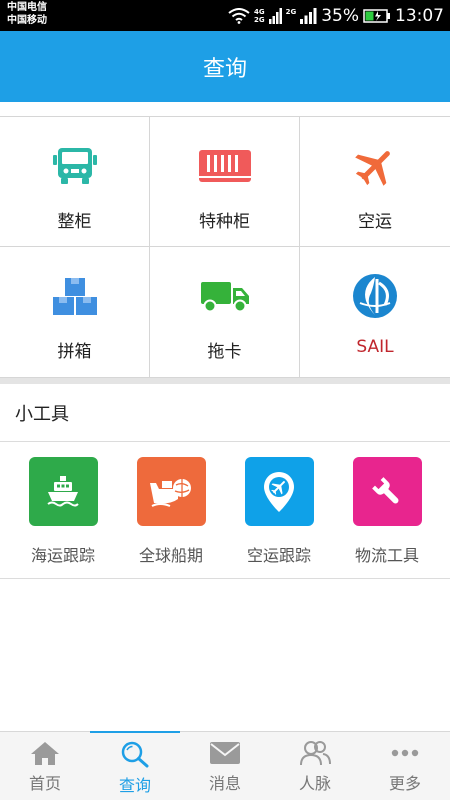 The image size is (450, 800). What do you see at coordinates (75, 296) in the screenshot?
I see `boxes-icon` at bounding box center [75, 296].